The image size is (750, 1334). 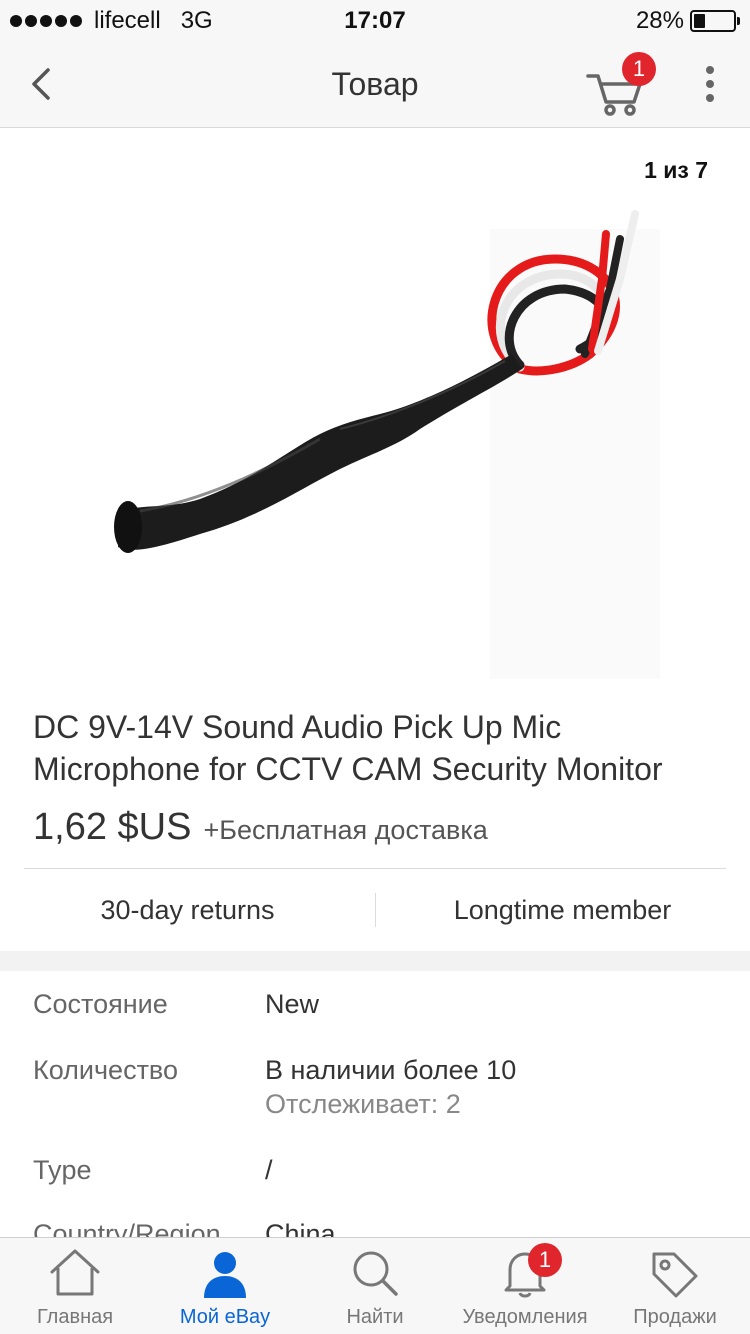 I want to click on tab-search: Найти, so click(x=375, y=1286).